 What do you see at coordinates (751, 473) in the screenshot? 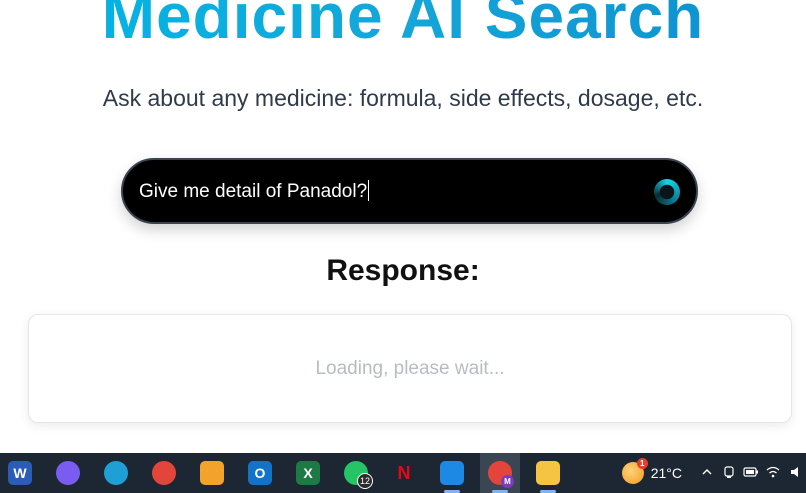
I see `battery-icon` at bounding box center [751, 473].